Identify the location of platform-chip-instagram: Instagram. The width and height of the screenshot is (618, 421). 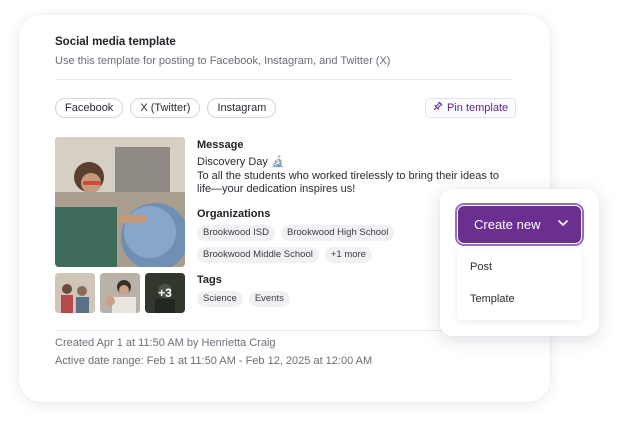
(242, 108).